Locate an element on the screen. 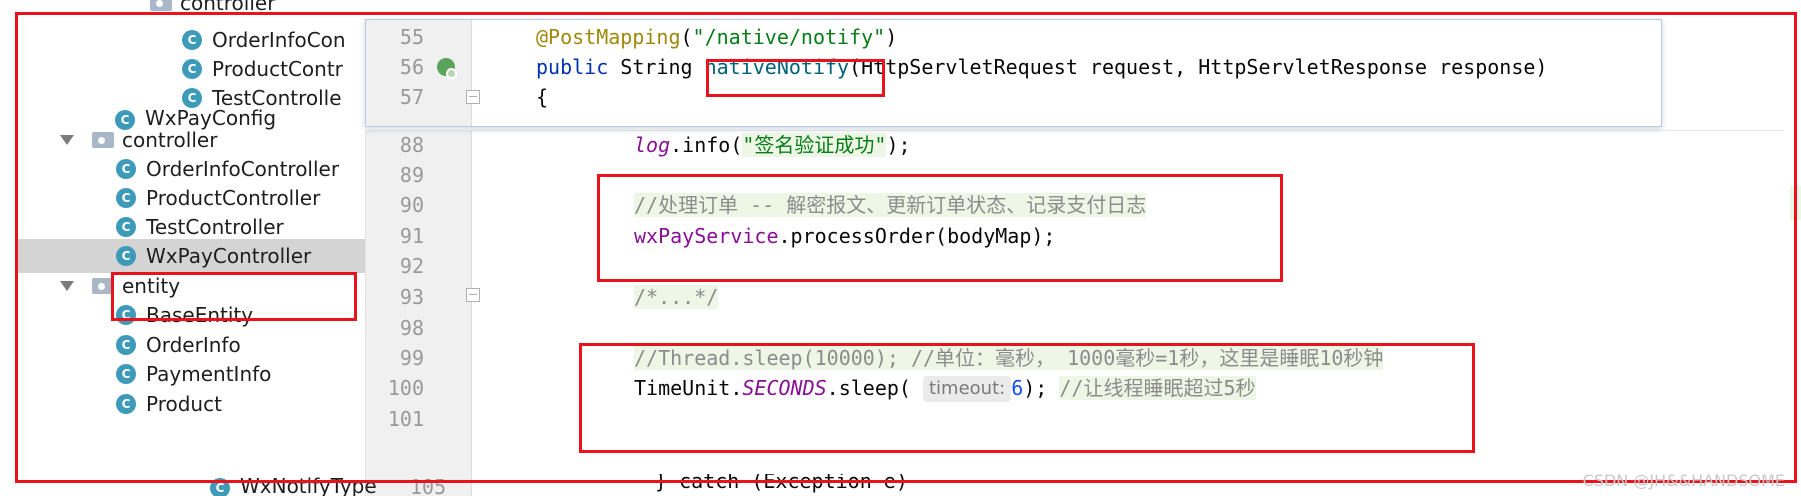 This screenshot has width=1801, height=496. tree-item-label: WxPayController is located at coordinates (229, 256).